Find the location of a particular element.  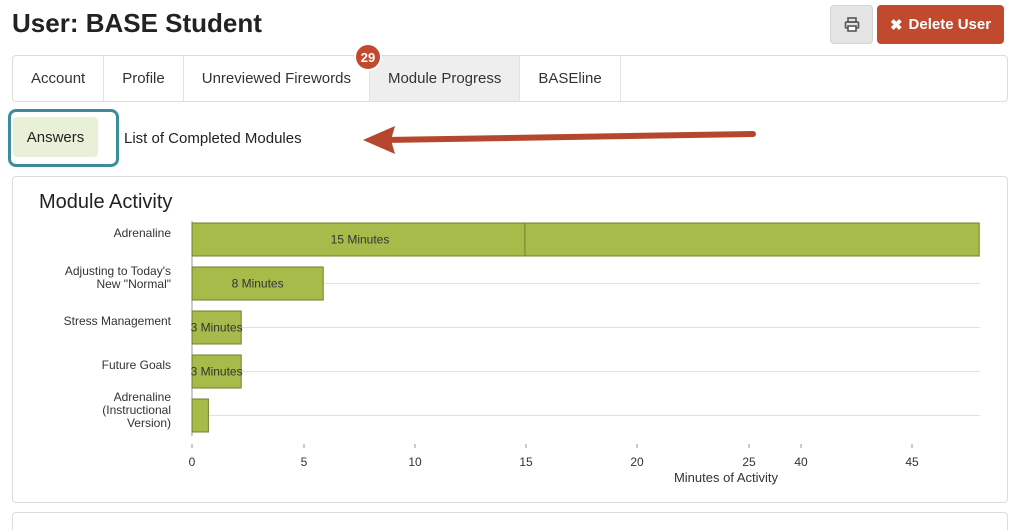

category-label: Adjusting to Today's is located at coordinates (118, 271).